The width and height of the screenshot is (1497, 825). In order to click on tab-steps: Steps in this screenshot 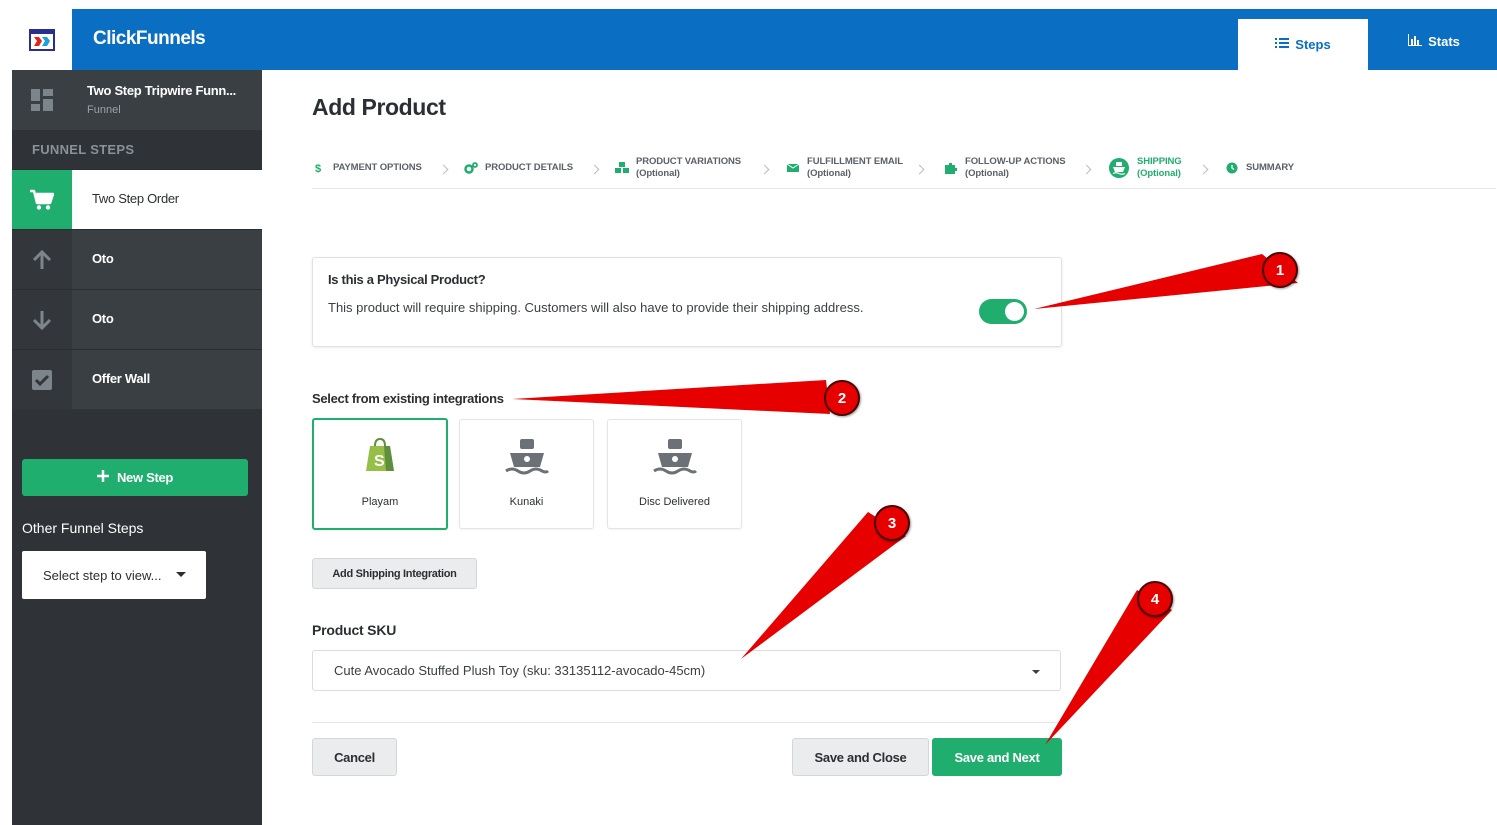, I will do `click(1303, 44)`.